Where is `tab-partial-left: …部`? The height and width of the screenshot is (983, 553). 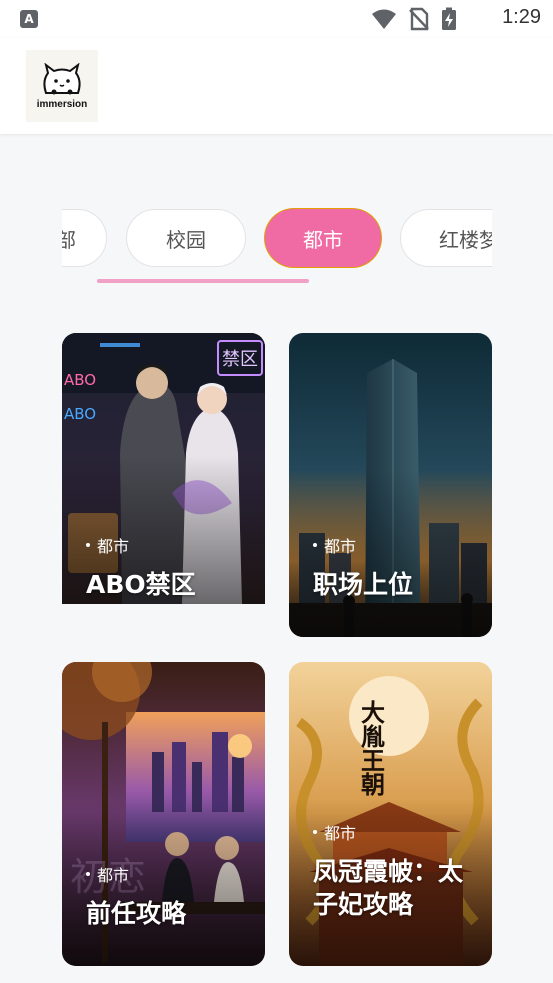
tab-partial-left: …部 is located at coordinates (84, 238).